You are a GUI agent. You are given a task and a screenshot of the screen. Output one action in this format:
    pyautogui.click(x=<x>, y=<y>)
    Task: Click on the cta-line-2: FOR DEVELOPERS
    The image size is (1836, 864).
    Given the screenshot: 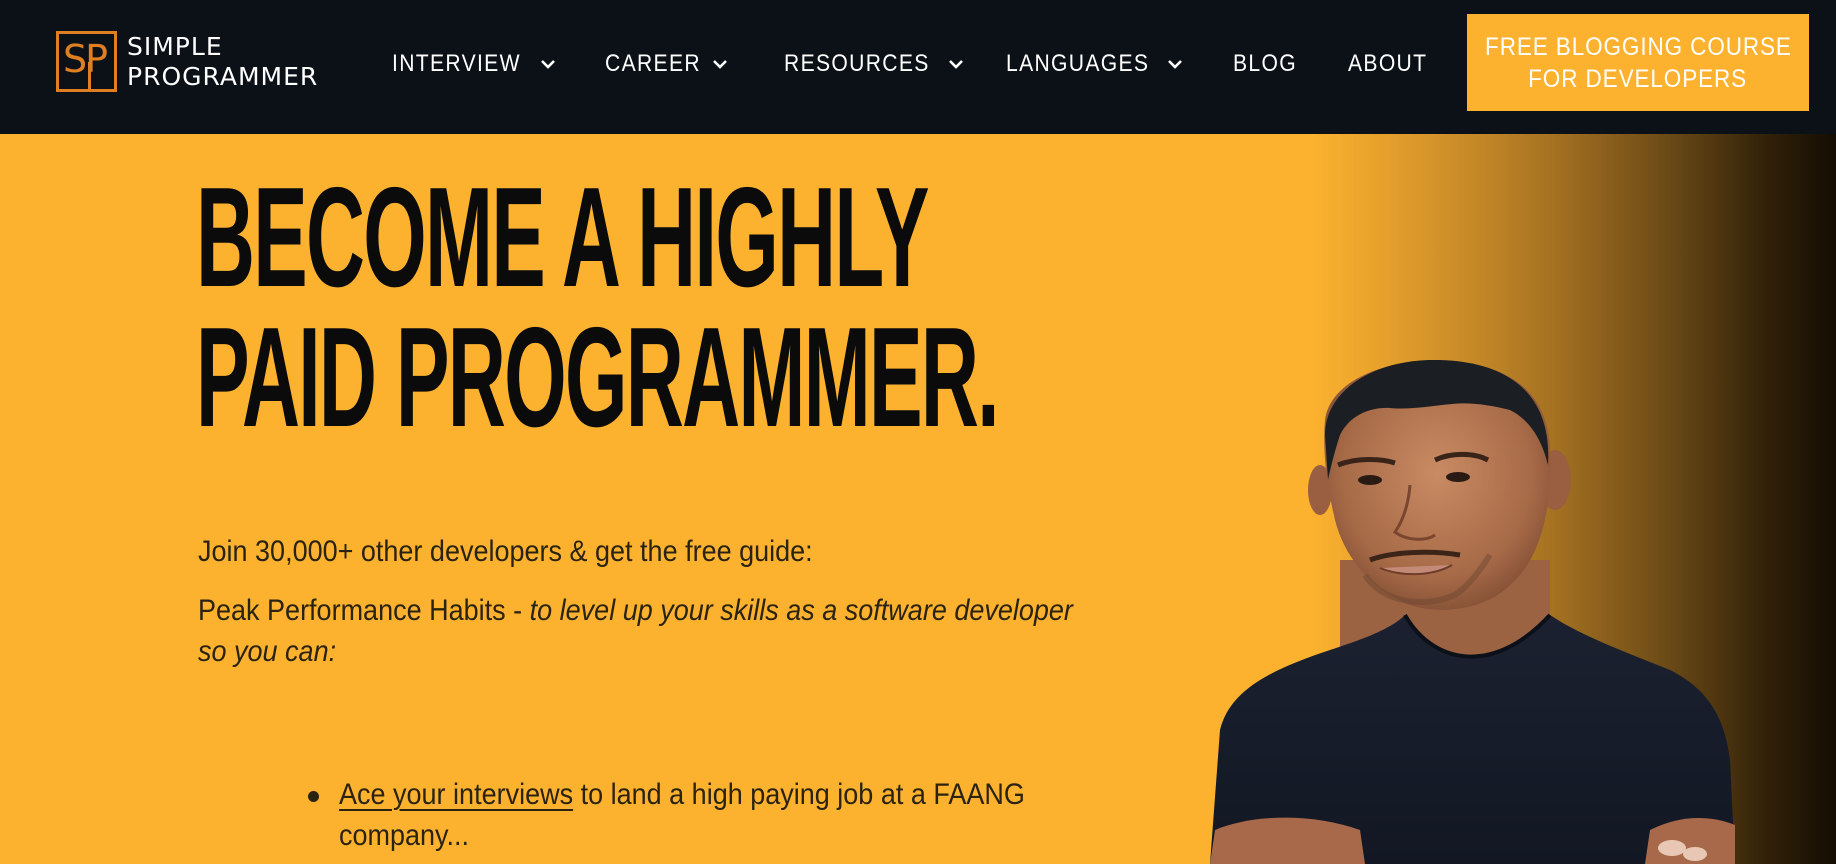 What is the action you would take?
    pyautogui.click(x=1638, y=78)
    